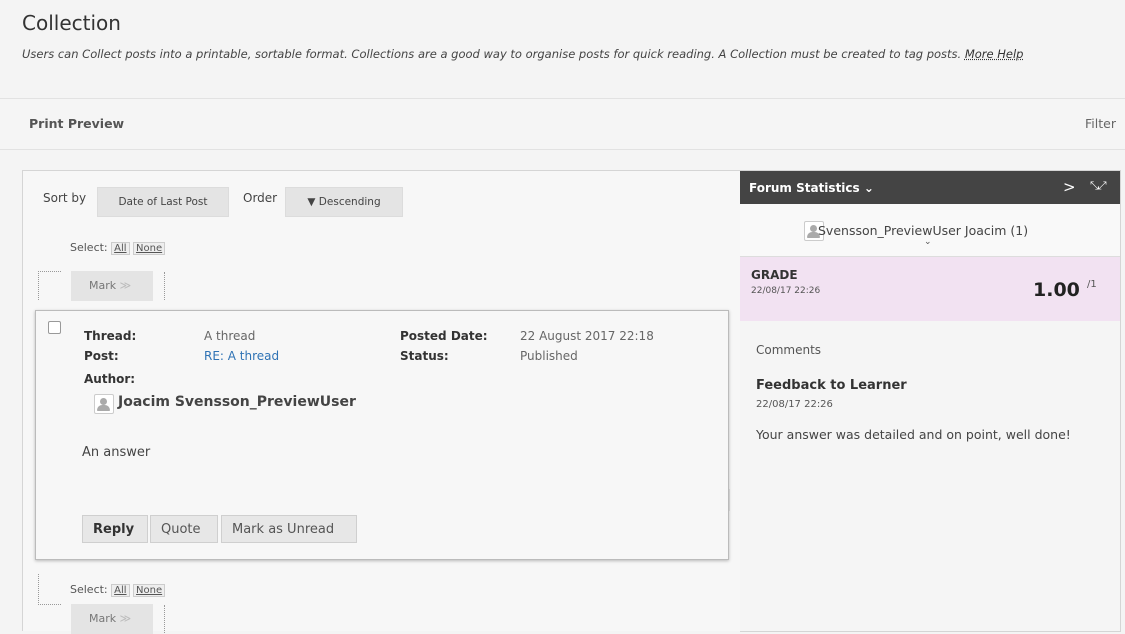 Image resolution: width=1125 pixels, height=634 pixels. I want to click on order-label: Order, so click(260, 198).